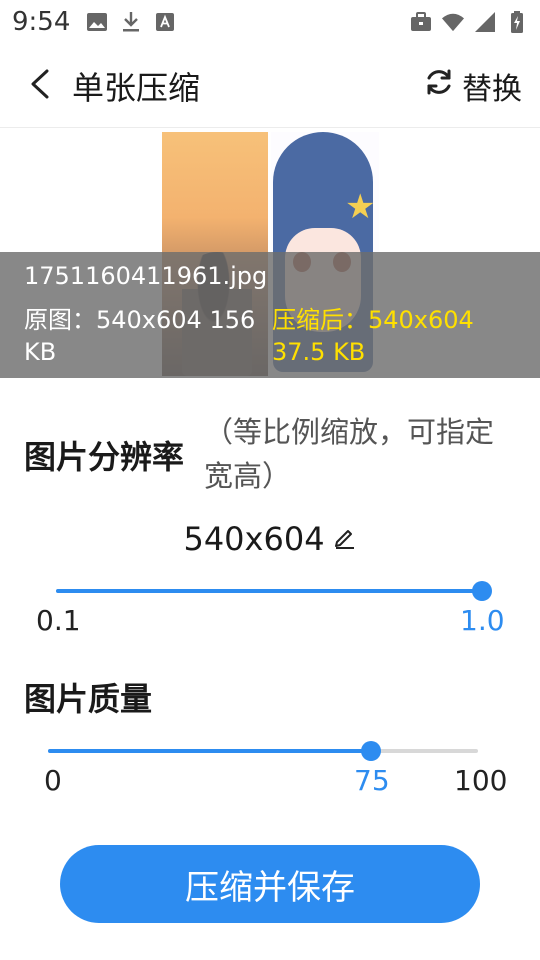 Image resolution: width=540 pixels, height=960 pixels. What do you see at coordinates (104, 457) in the screenshot?
I see `resolution-heading: 图片分辨率` at bounding box center [104, 457].